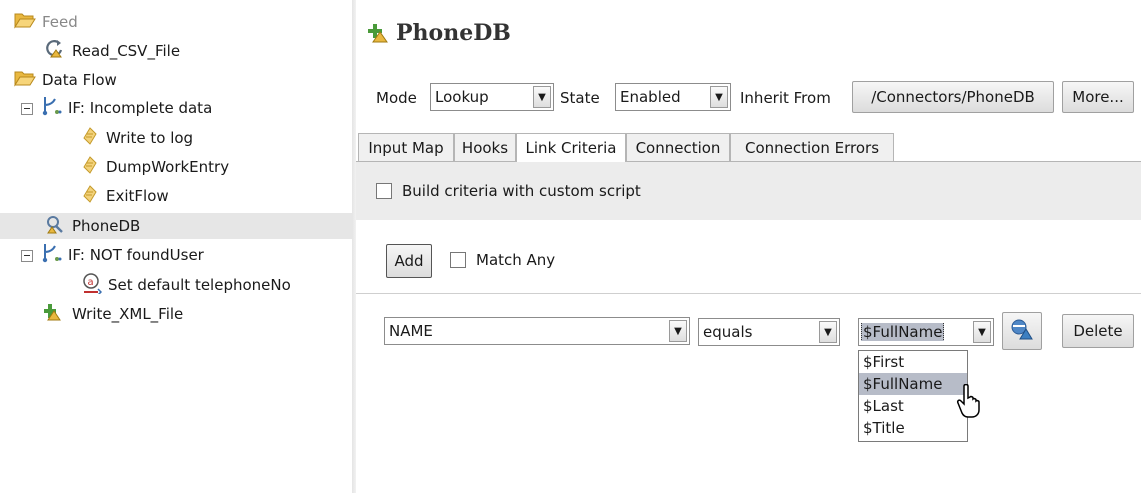 The width and height of the screenshot is (1141, 493). I want to click on value-select: $FullName ▼, so click(926, 332).